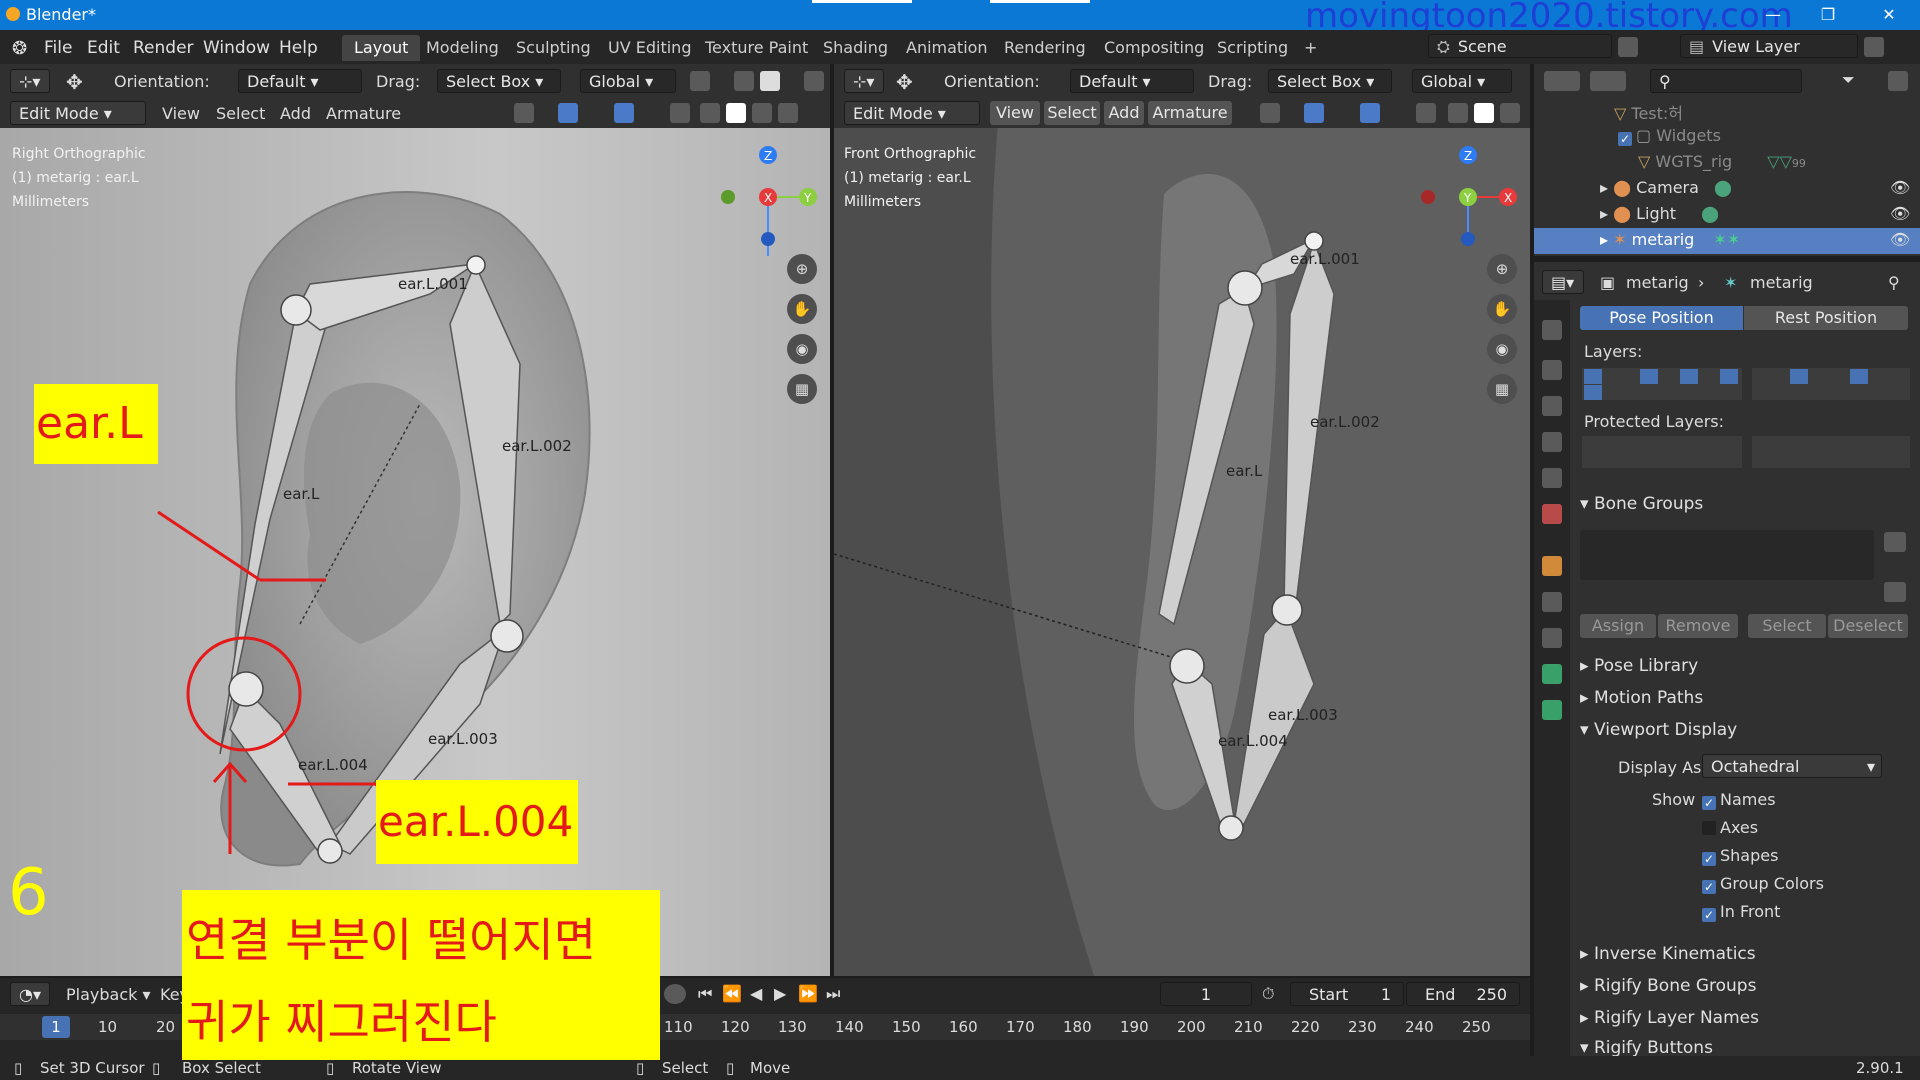 This screenshot has width=1920, height=1080. Describe the element at coordinates (744, 81) in the screenshot. I see `snap-icon` at that location.